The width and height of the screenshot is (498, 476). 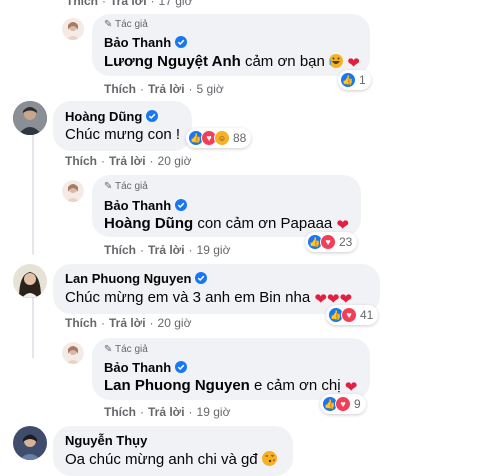 What do you see at coordinates (106, 440) in the screenshot?
I see `comment-author: Nguyễn Thụy` at bounding box center [106, 440].